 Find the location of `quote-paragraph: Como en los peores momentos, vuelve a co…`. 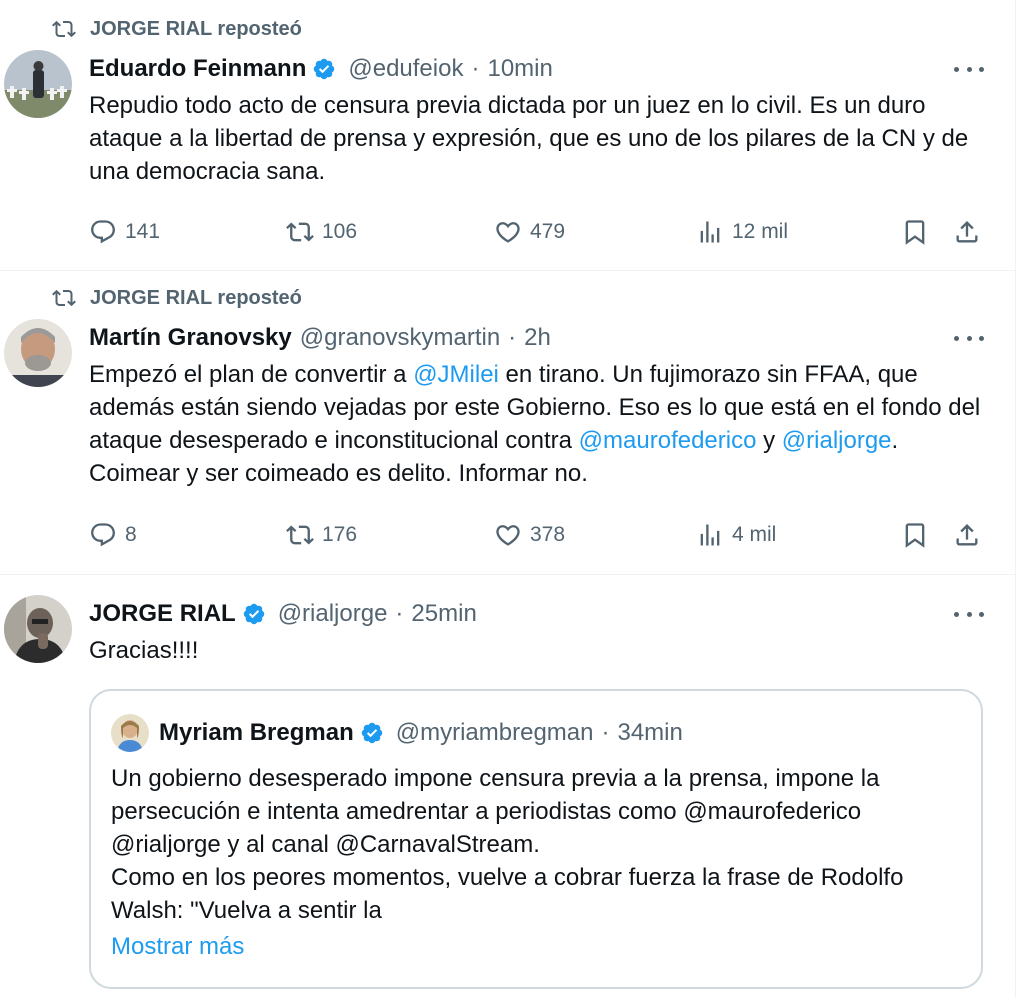

quote-paragraph: Como en los peores momentos, vuelve a co… is located at coordinates (507, 894).